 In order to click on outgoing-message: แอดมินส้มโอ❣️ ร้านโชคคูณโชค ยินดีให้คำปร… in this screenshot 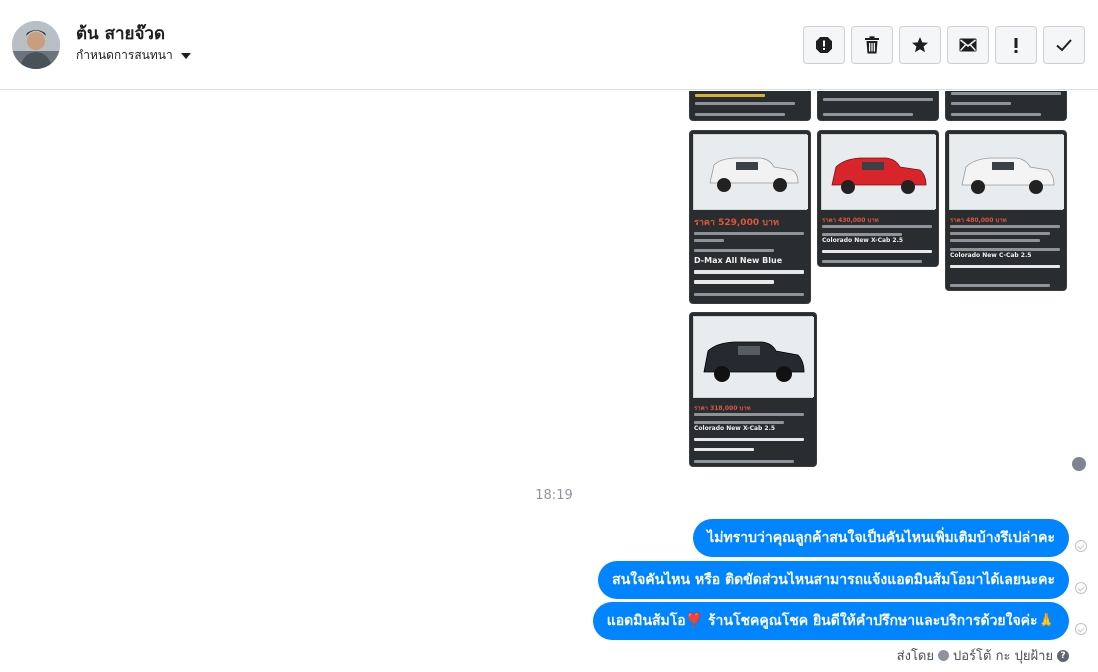, I will do `click(830, 621)`.